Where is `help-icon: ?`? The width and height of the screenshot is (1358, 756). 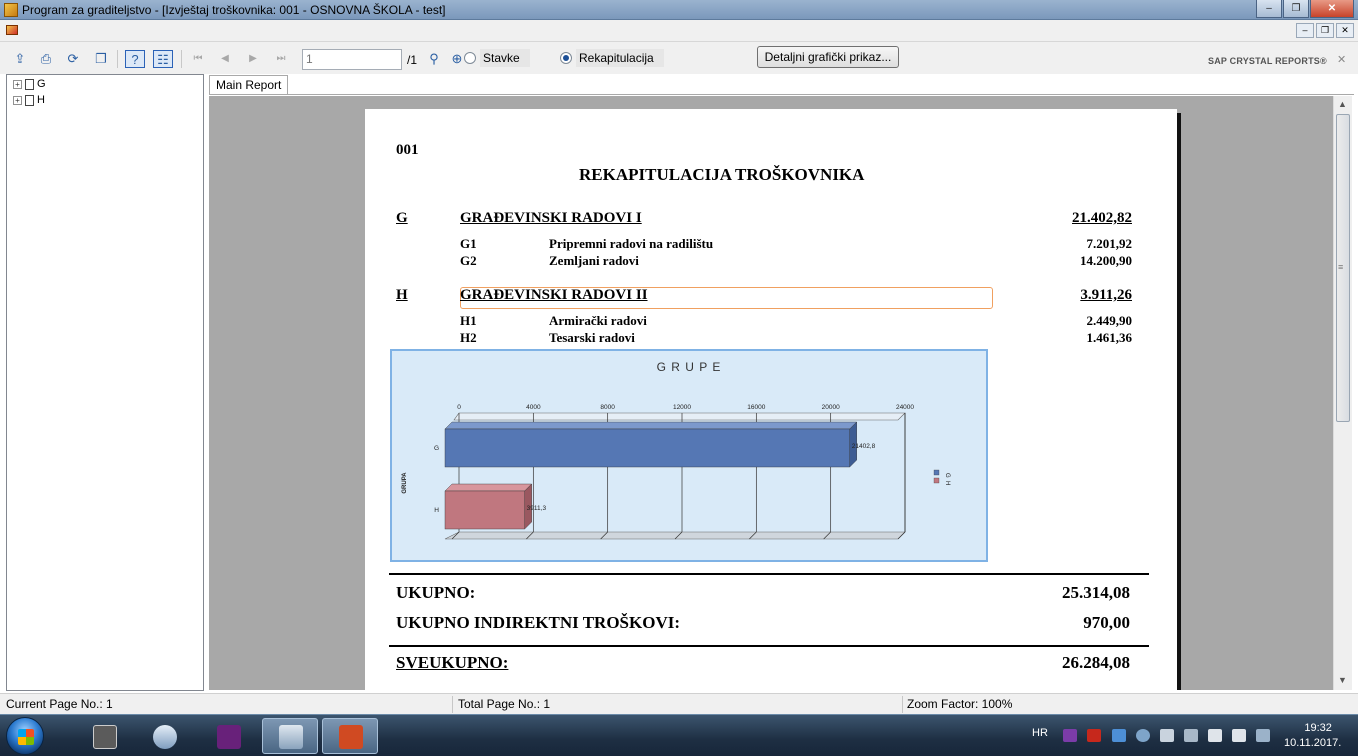 help-icon: ? is located at coordinates (135, 59).